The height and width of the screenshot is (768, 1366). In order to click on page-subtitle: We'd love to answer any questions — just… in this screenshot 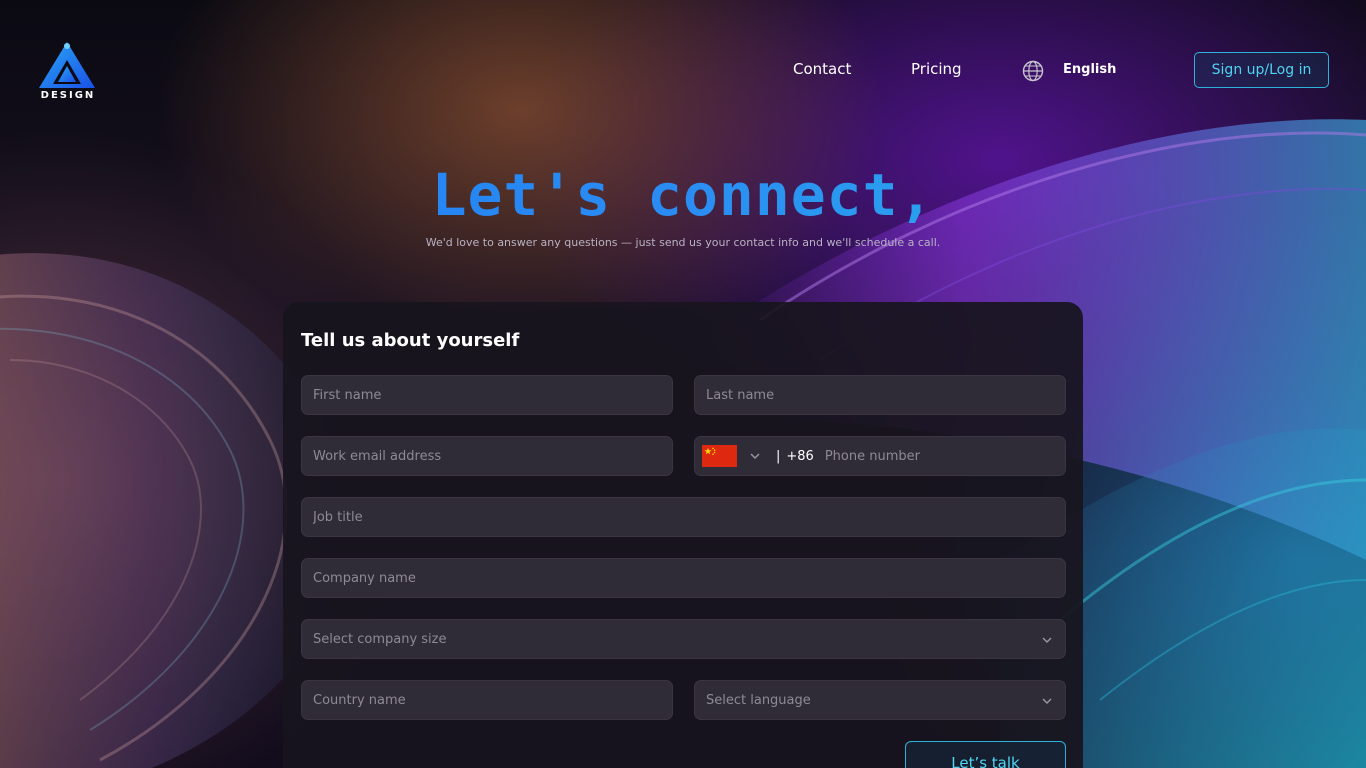, I will do `click(683, 242)`.